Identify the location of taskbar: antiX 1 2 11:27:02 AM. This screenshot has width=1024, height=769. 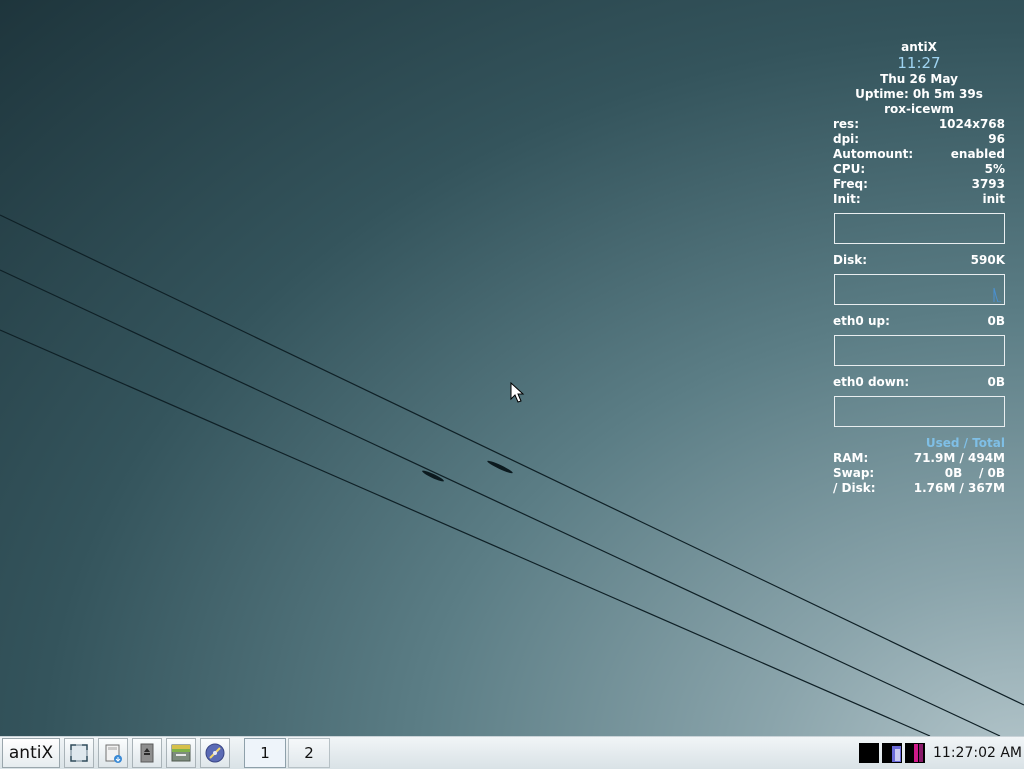
(512, 752).